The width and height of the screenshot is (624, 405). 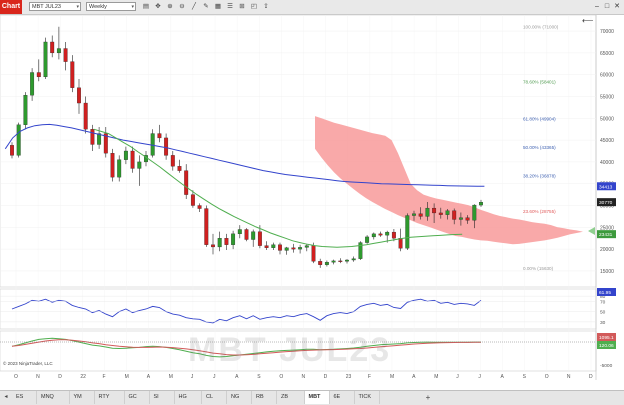 I want to click on tab-si: SI, so click(x=162, y=397).